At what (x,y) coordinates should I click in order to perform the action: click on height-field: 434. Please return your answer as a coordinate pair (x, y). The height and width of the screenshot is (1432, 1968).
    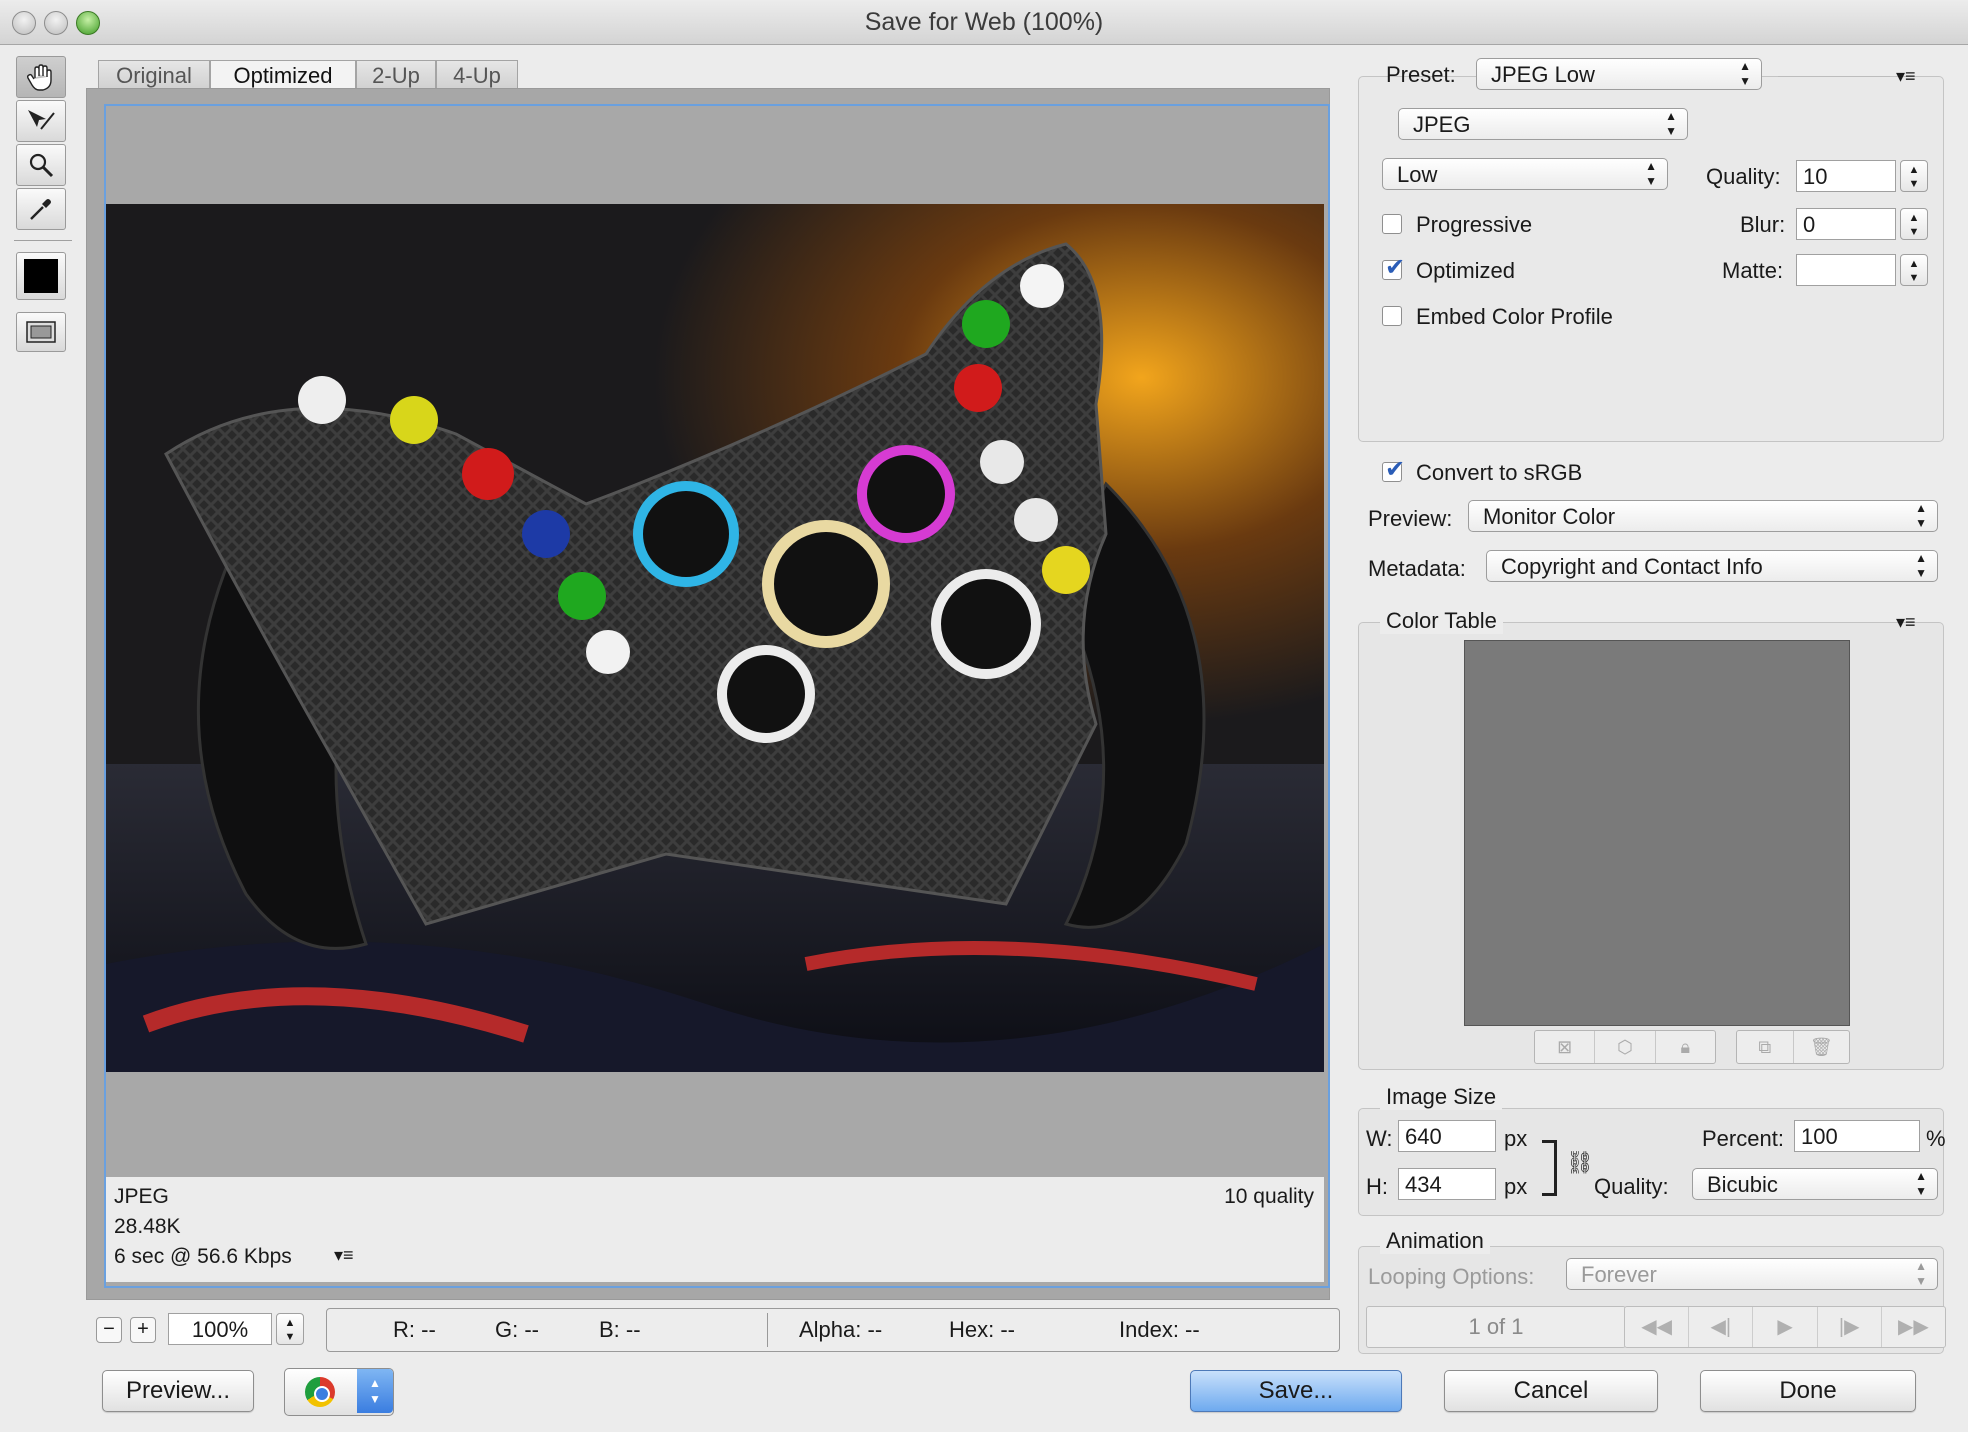
    Looking at the image, I should click on (1447, 1184).